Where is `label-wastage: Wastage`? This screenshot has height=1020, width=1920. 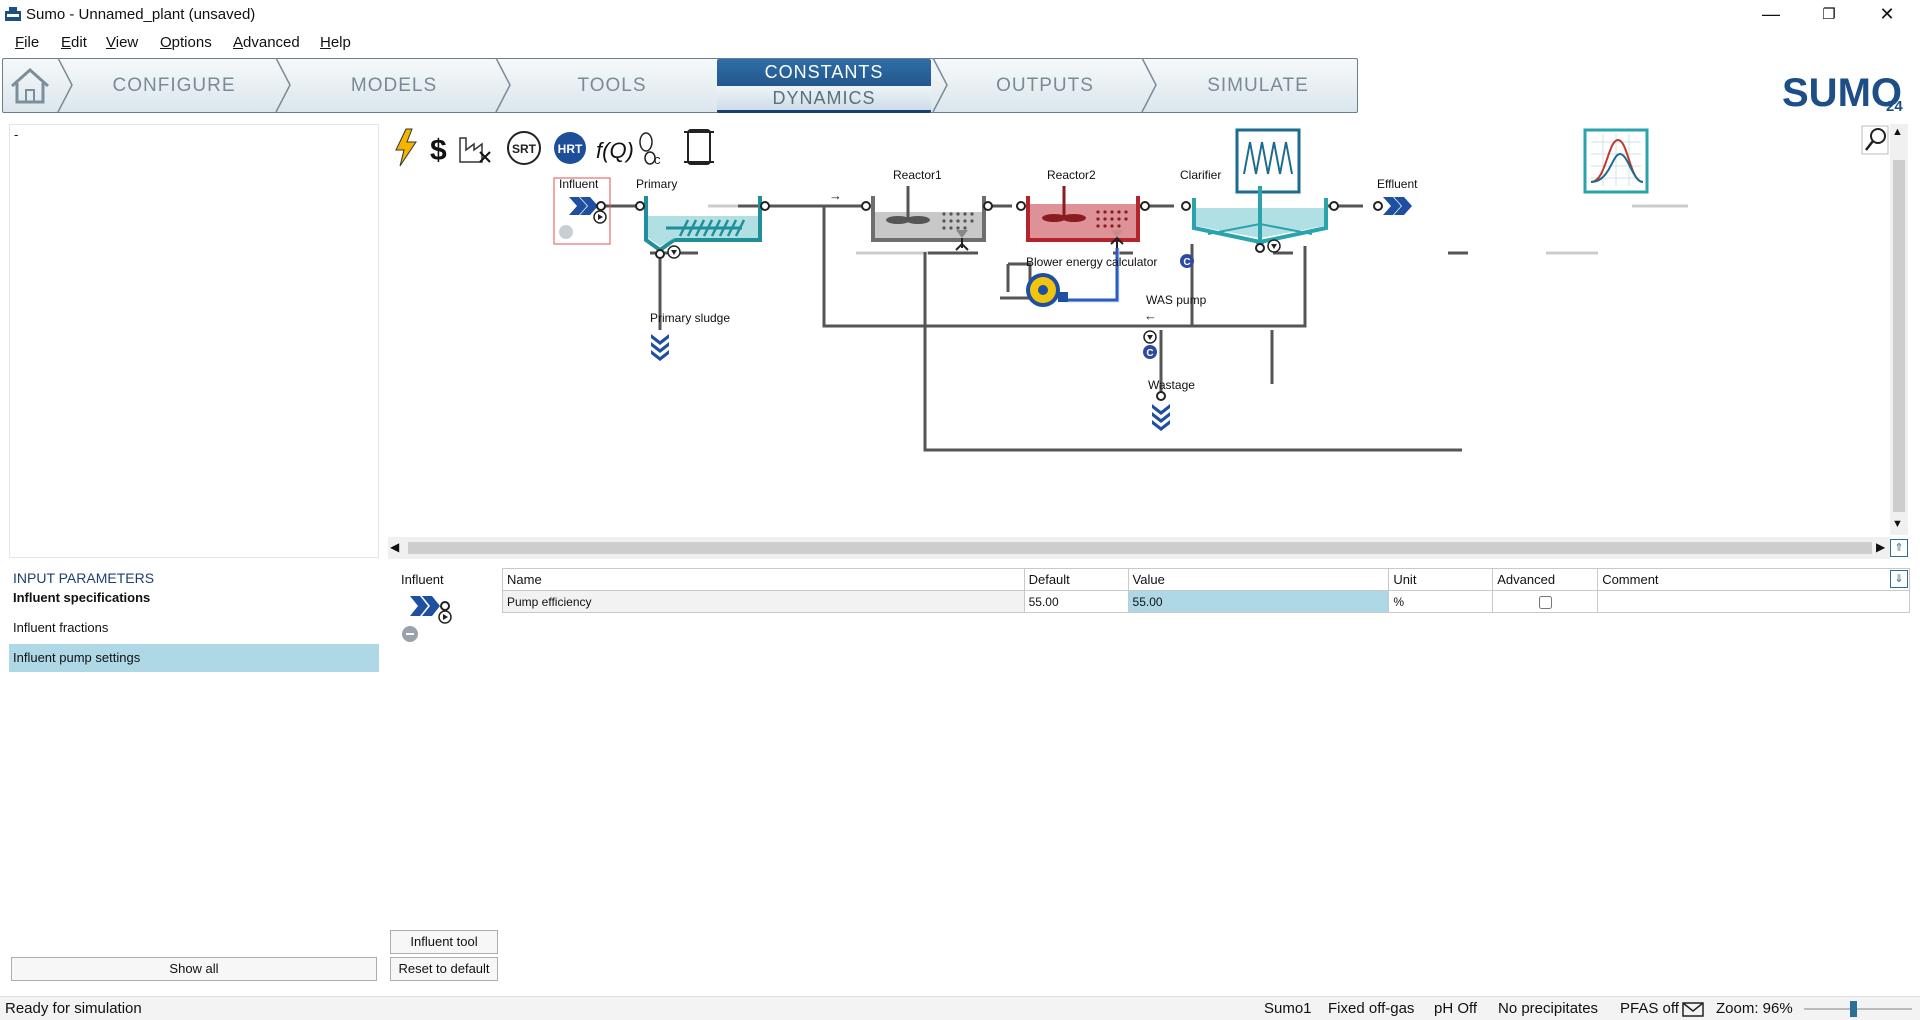 label-wastage: Wastage is located at coordinates (1171, 385).